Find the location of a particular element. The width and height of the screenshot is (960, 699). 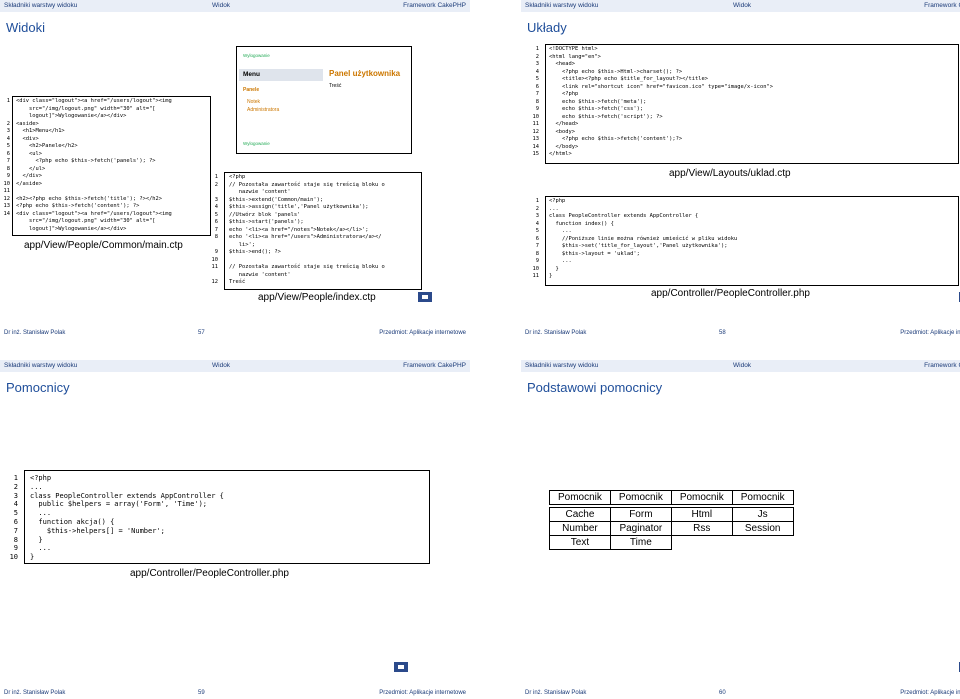

code-line: $this->layout = 'uklad'; is located at coordinates (594, 253).